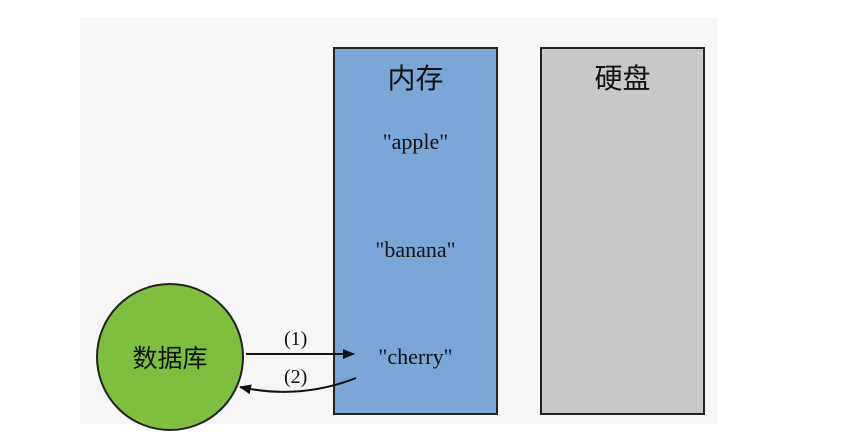  Describe the element at coordinates (296, 377) in the screenshot. I see `step2-label: (2)` at that location.